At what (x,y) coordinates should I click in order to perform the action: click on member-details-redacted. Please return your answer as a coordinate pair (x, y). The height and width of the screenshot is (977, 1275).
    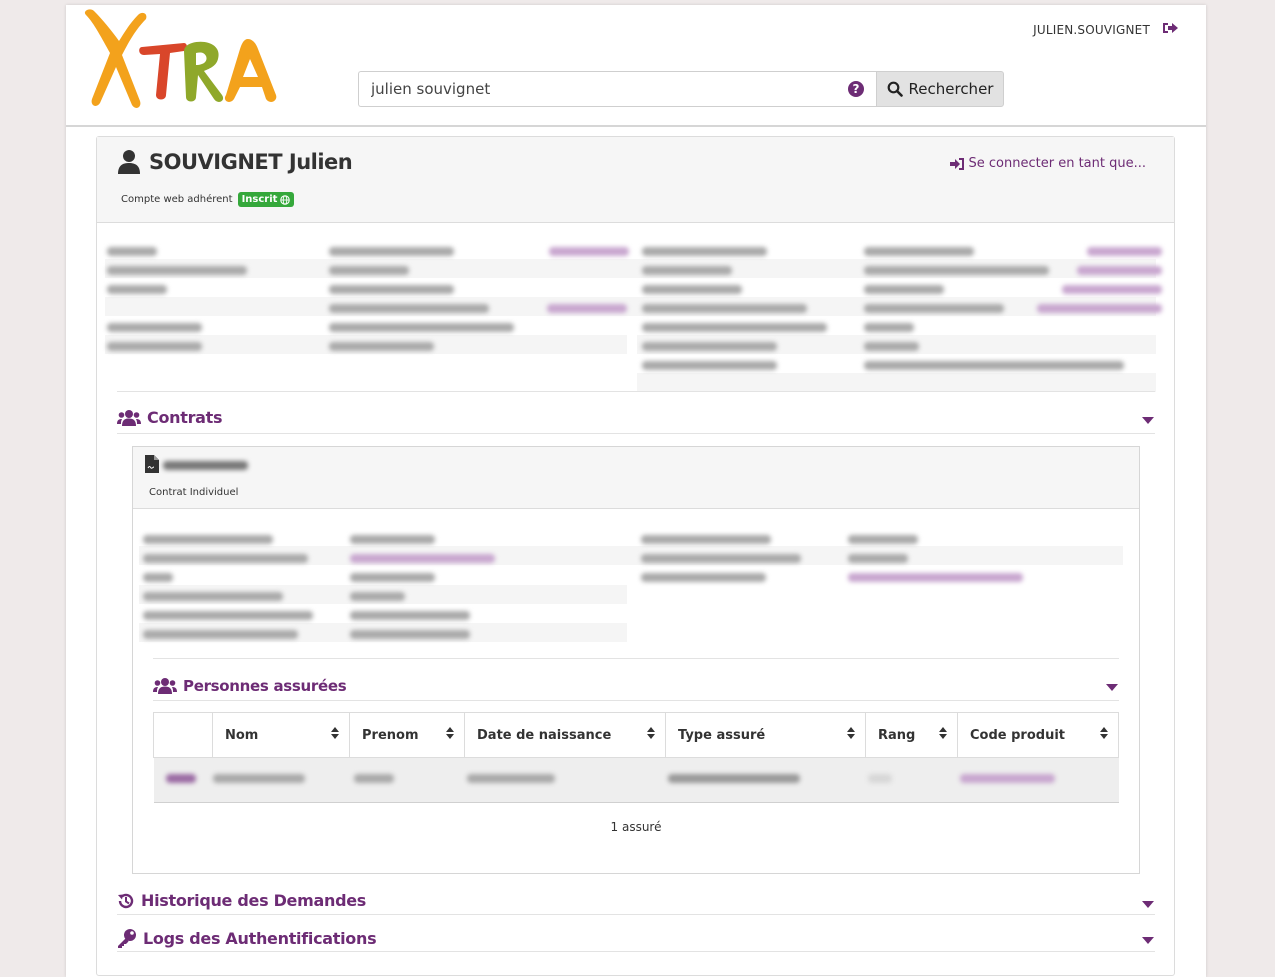
    Looking at the image, I should click on (635, 307).